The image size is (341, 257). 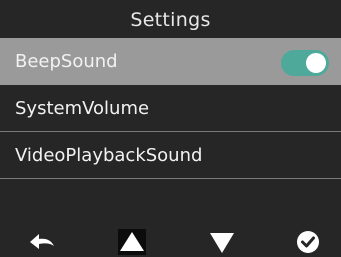 I want to click on beep-sound-toggle, so click(x=305, y=63).